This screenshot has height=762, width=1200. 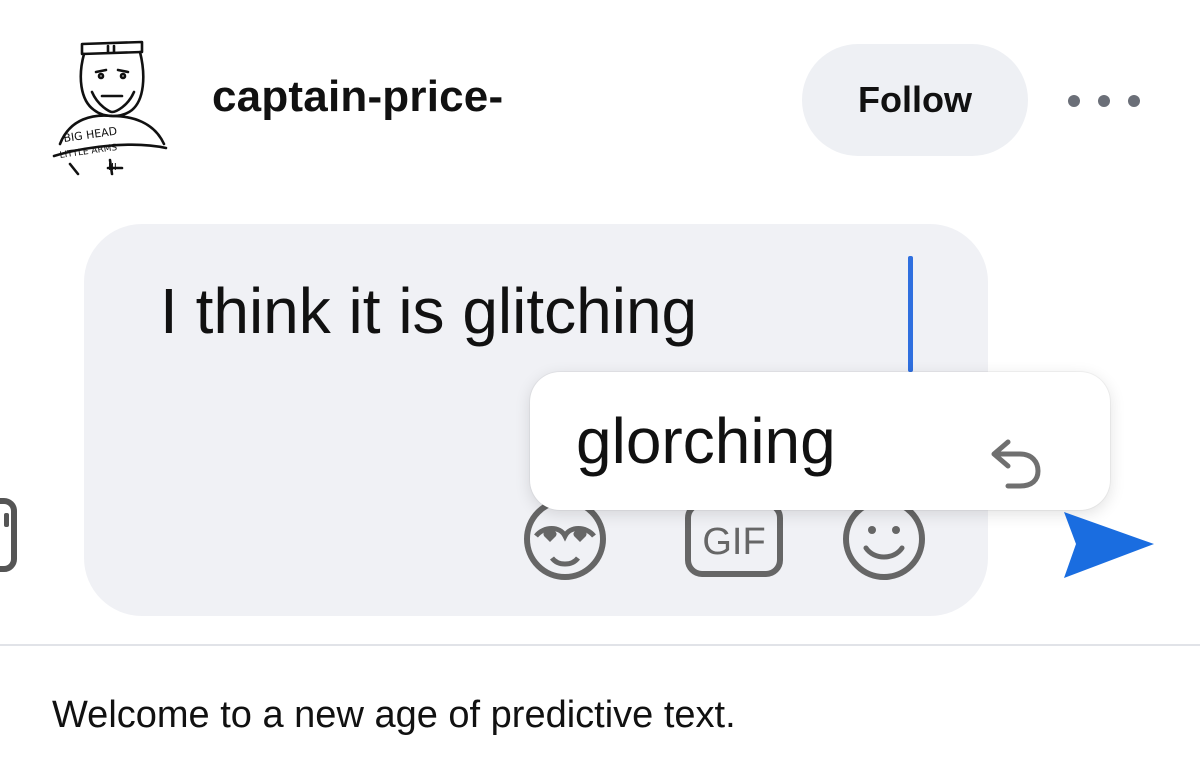 What do you see at coordinates (88, 152) in the screenshot?
I see `svg-text: LITTLE ARMS` at bounding box center [88, 152].